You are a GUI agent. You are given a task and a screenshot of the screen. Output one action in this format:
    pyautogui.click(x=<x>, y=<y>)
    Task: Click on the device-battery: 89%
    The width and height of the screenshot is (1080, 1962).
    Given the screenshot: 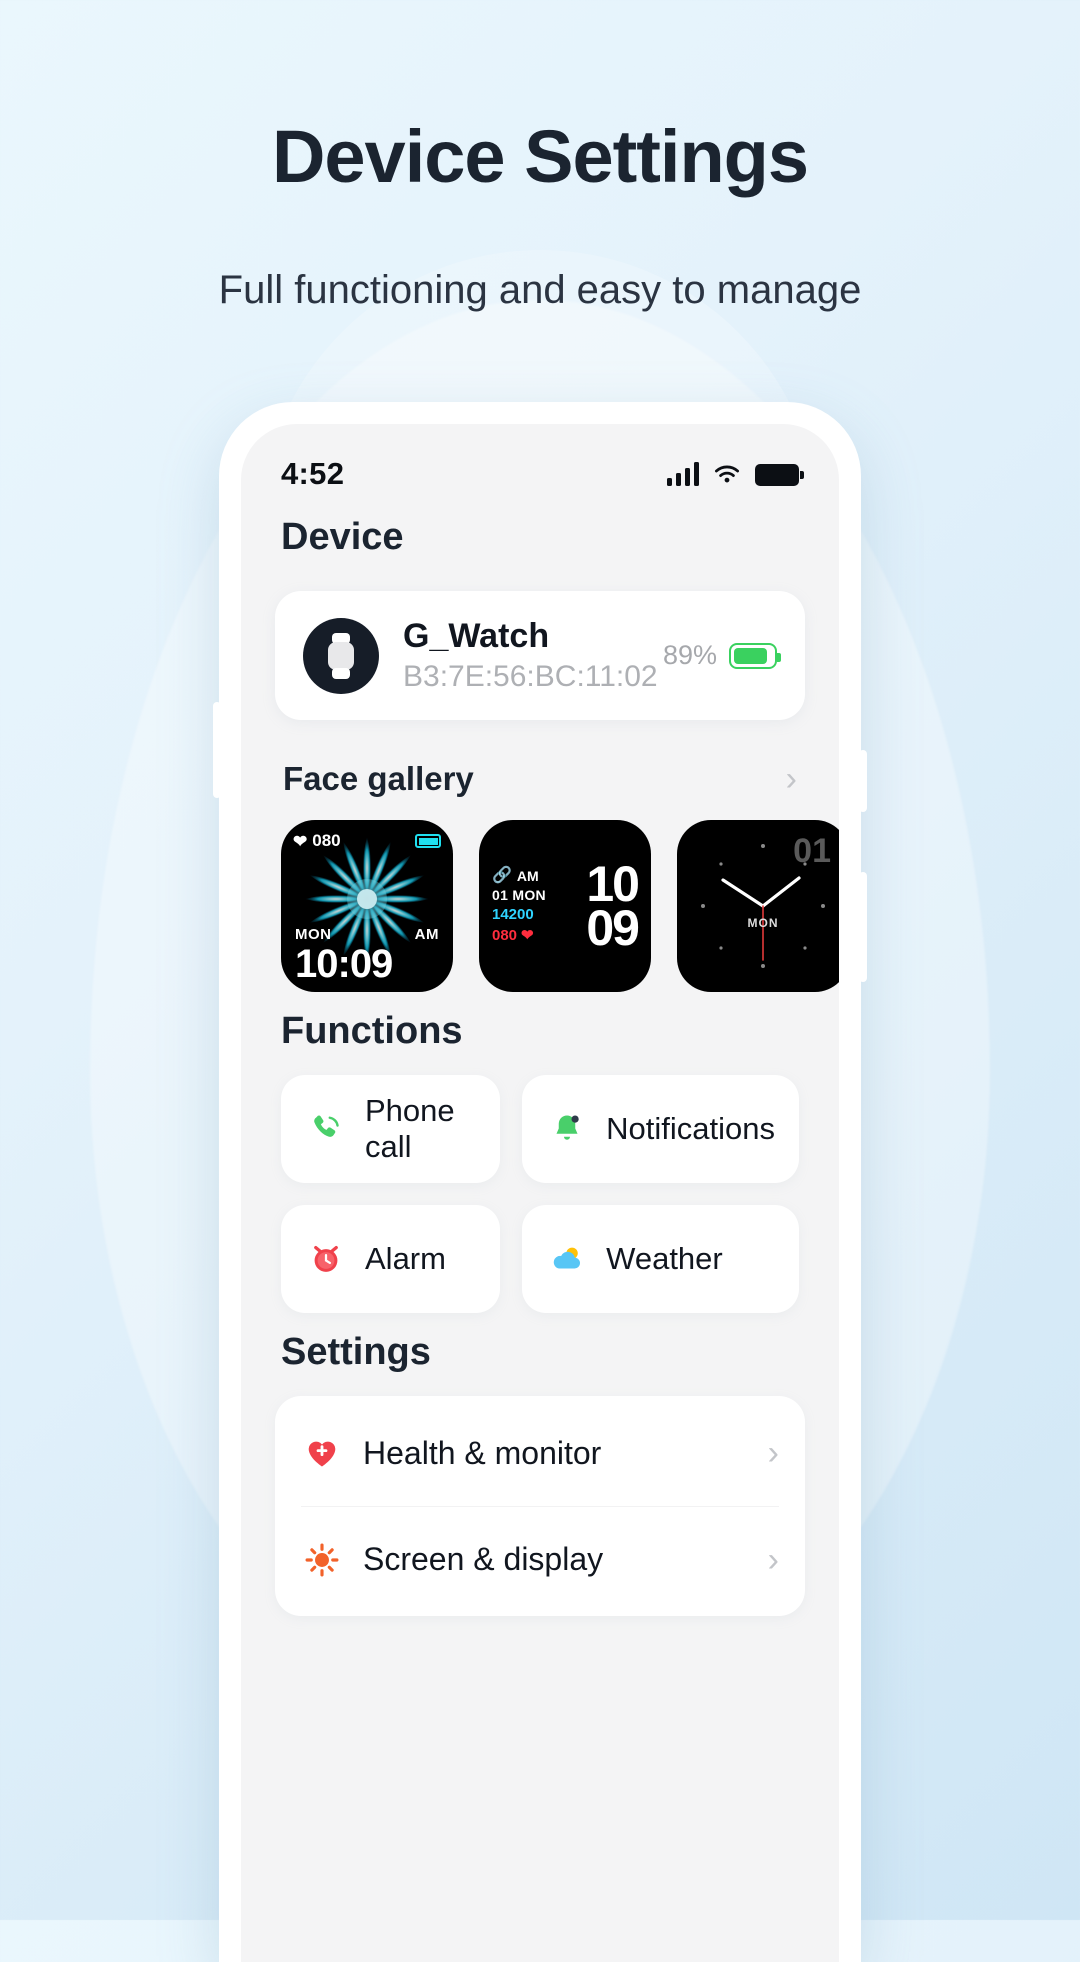 What is the action you would take?
    pyautogui.click(x=721, y=655)
    